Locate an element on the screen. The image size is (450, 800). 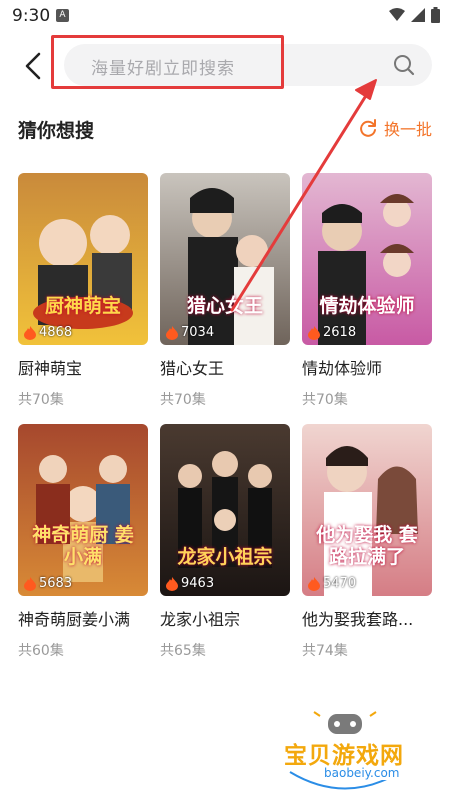
status-time: 9:30 is located at coordinates (31, 16).